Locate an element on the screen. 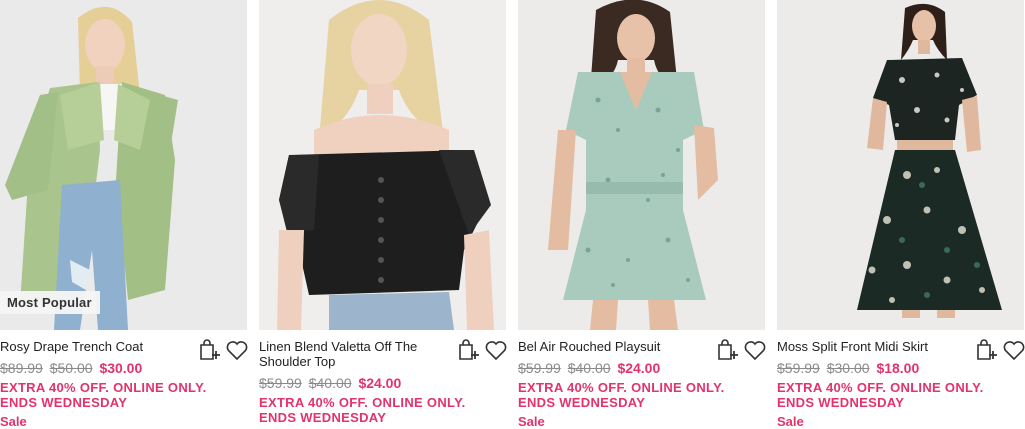  price-row: $59.99 $30.00 $18.00 is located at coordinates (900, 368).